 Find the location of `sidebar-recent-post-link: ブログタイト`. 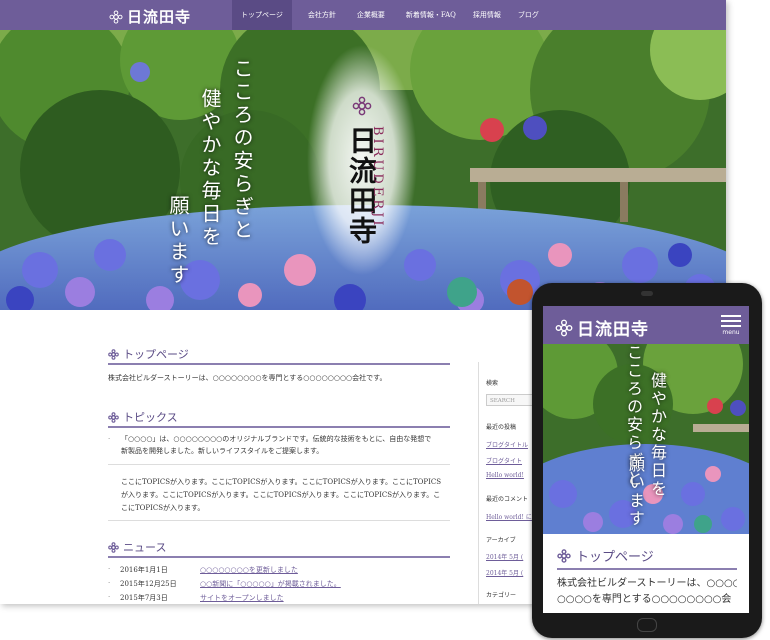

sidebar-recent-post-link: ブログタイト is located at coordinates (504, 460).